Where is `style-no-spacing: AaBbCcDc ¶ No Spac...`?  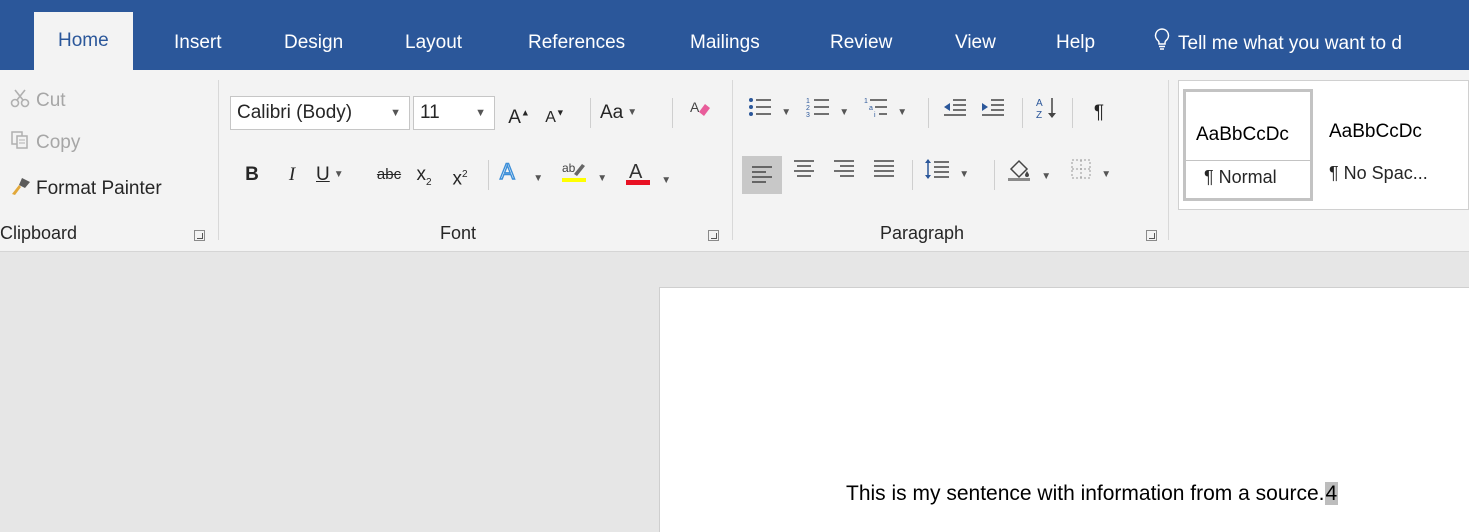
style-no-spacing: AaBbCcDc ¶ No Spac... is located at coordinates (1384, 145).